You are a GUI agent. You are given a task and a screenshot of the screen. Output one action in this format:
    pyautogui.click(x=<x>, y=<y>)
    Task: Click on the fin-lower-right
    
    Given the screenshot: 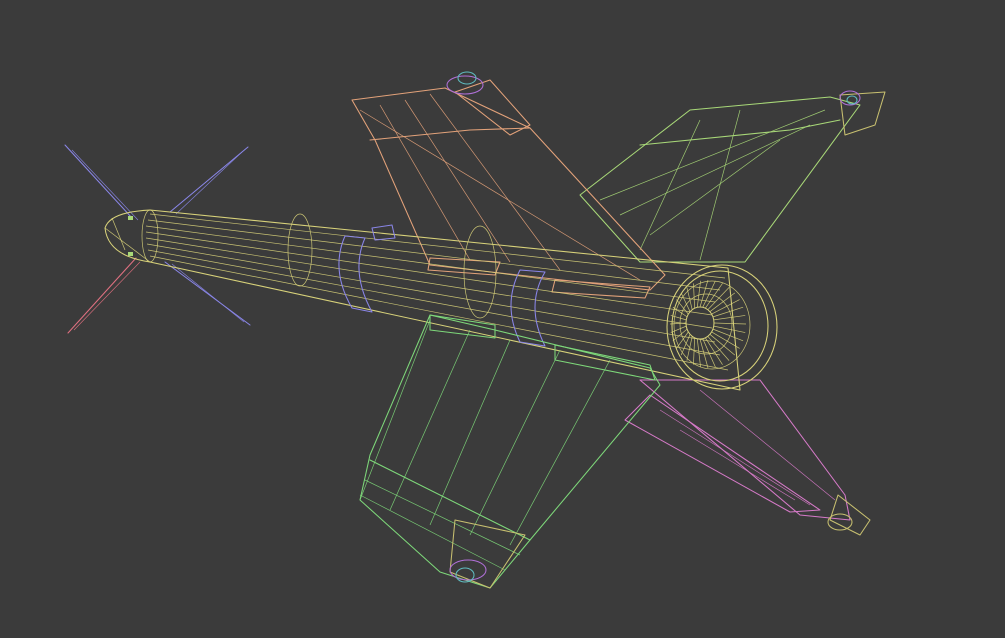 What is the action you would take?
    pyautogui.click(x=747, y=457)
    